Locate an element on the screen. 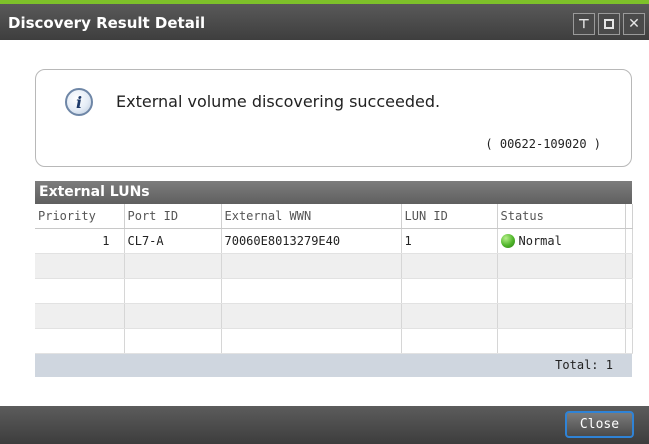 The height and width of the screenshot is (444, 649). total-label: Total: is located at coordinates (577, 365).